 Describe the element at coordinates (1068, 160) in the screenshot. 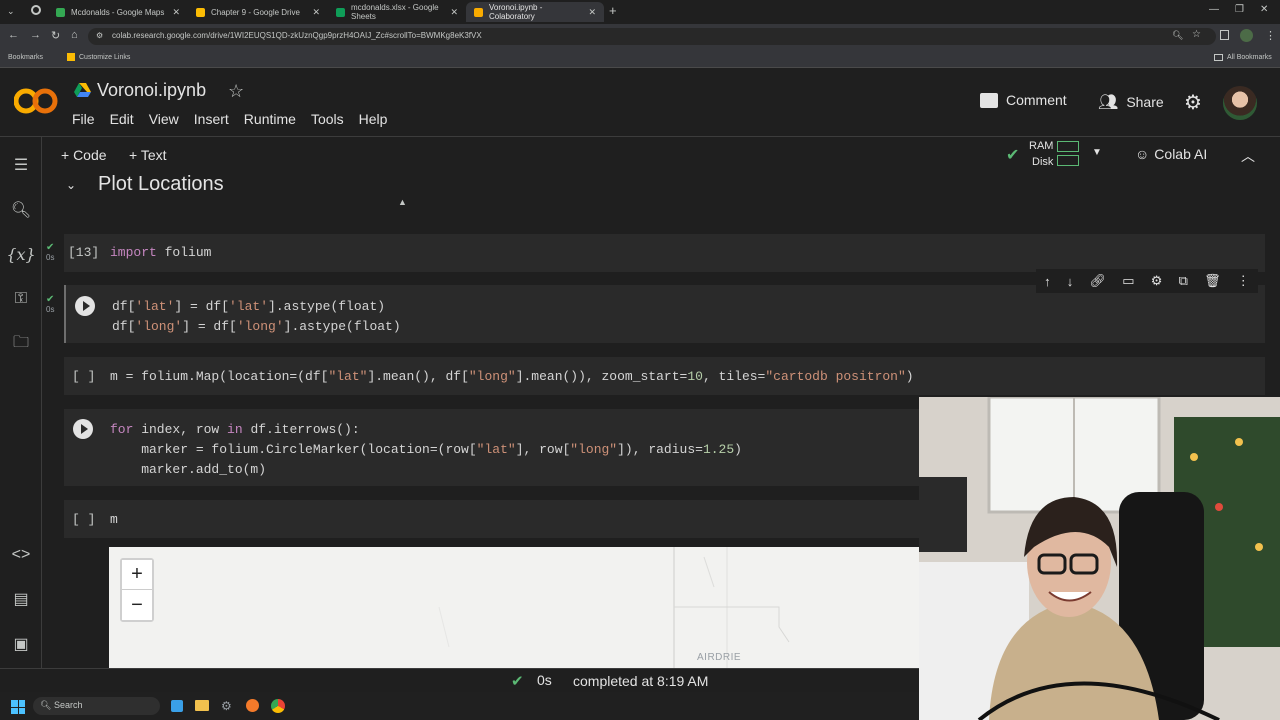

I see `disk-meter` at that location.